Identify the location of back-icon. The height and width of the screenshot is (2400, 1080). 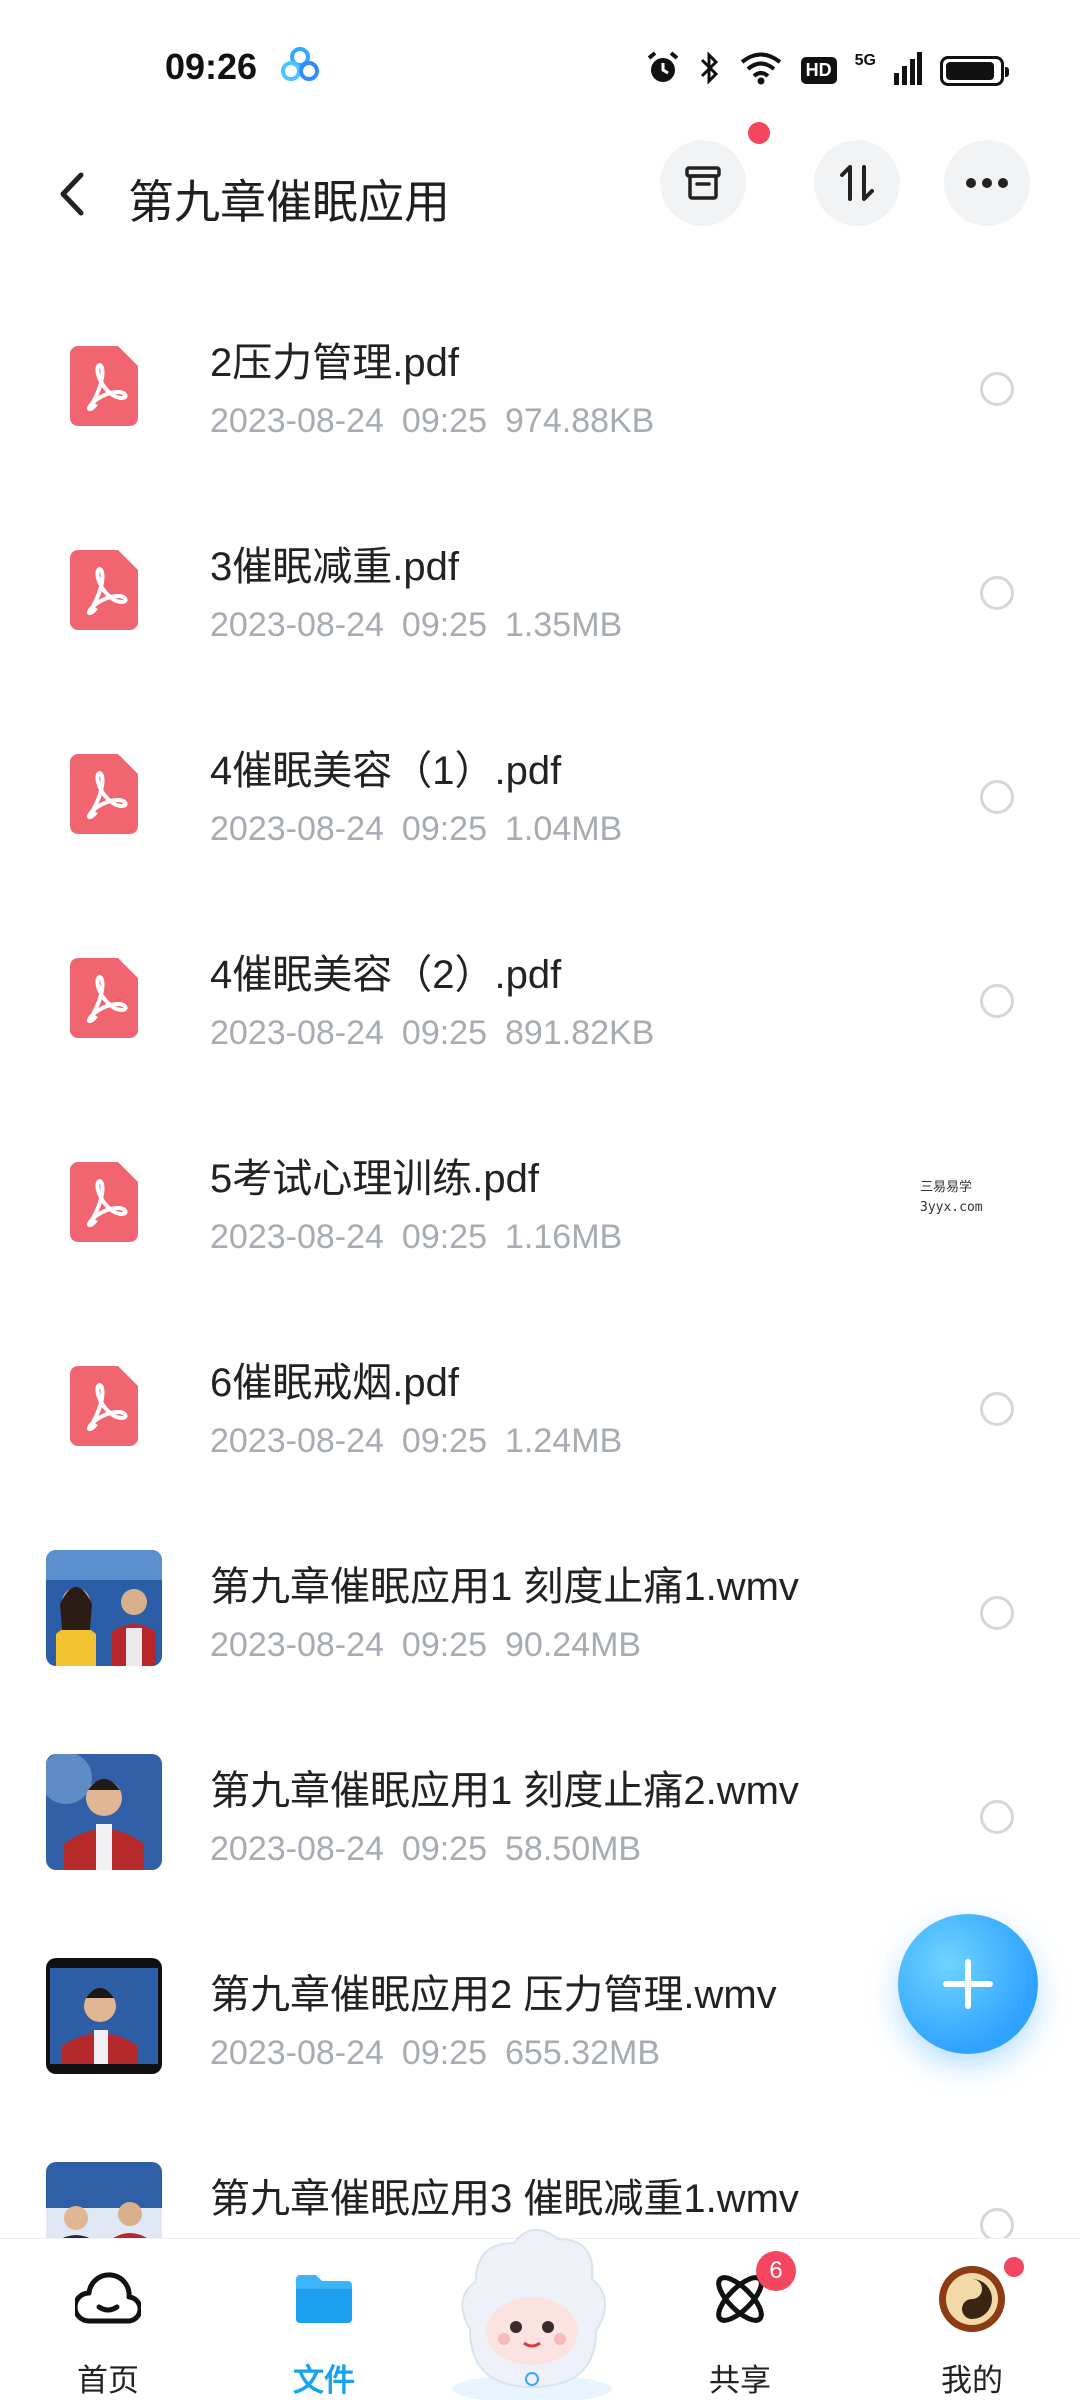
(72, 194).